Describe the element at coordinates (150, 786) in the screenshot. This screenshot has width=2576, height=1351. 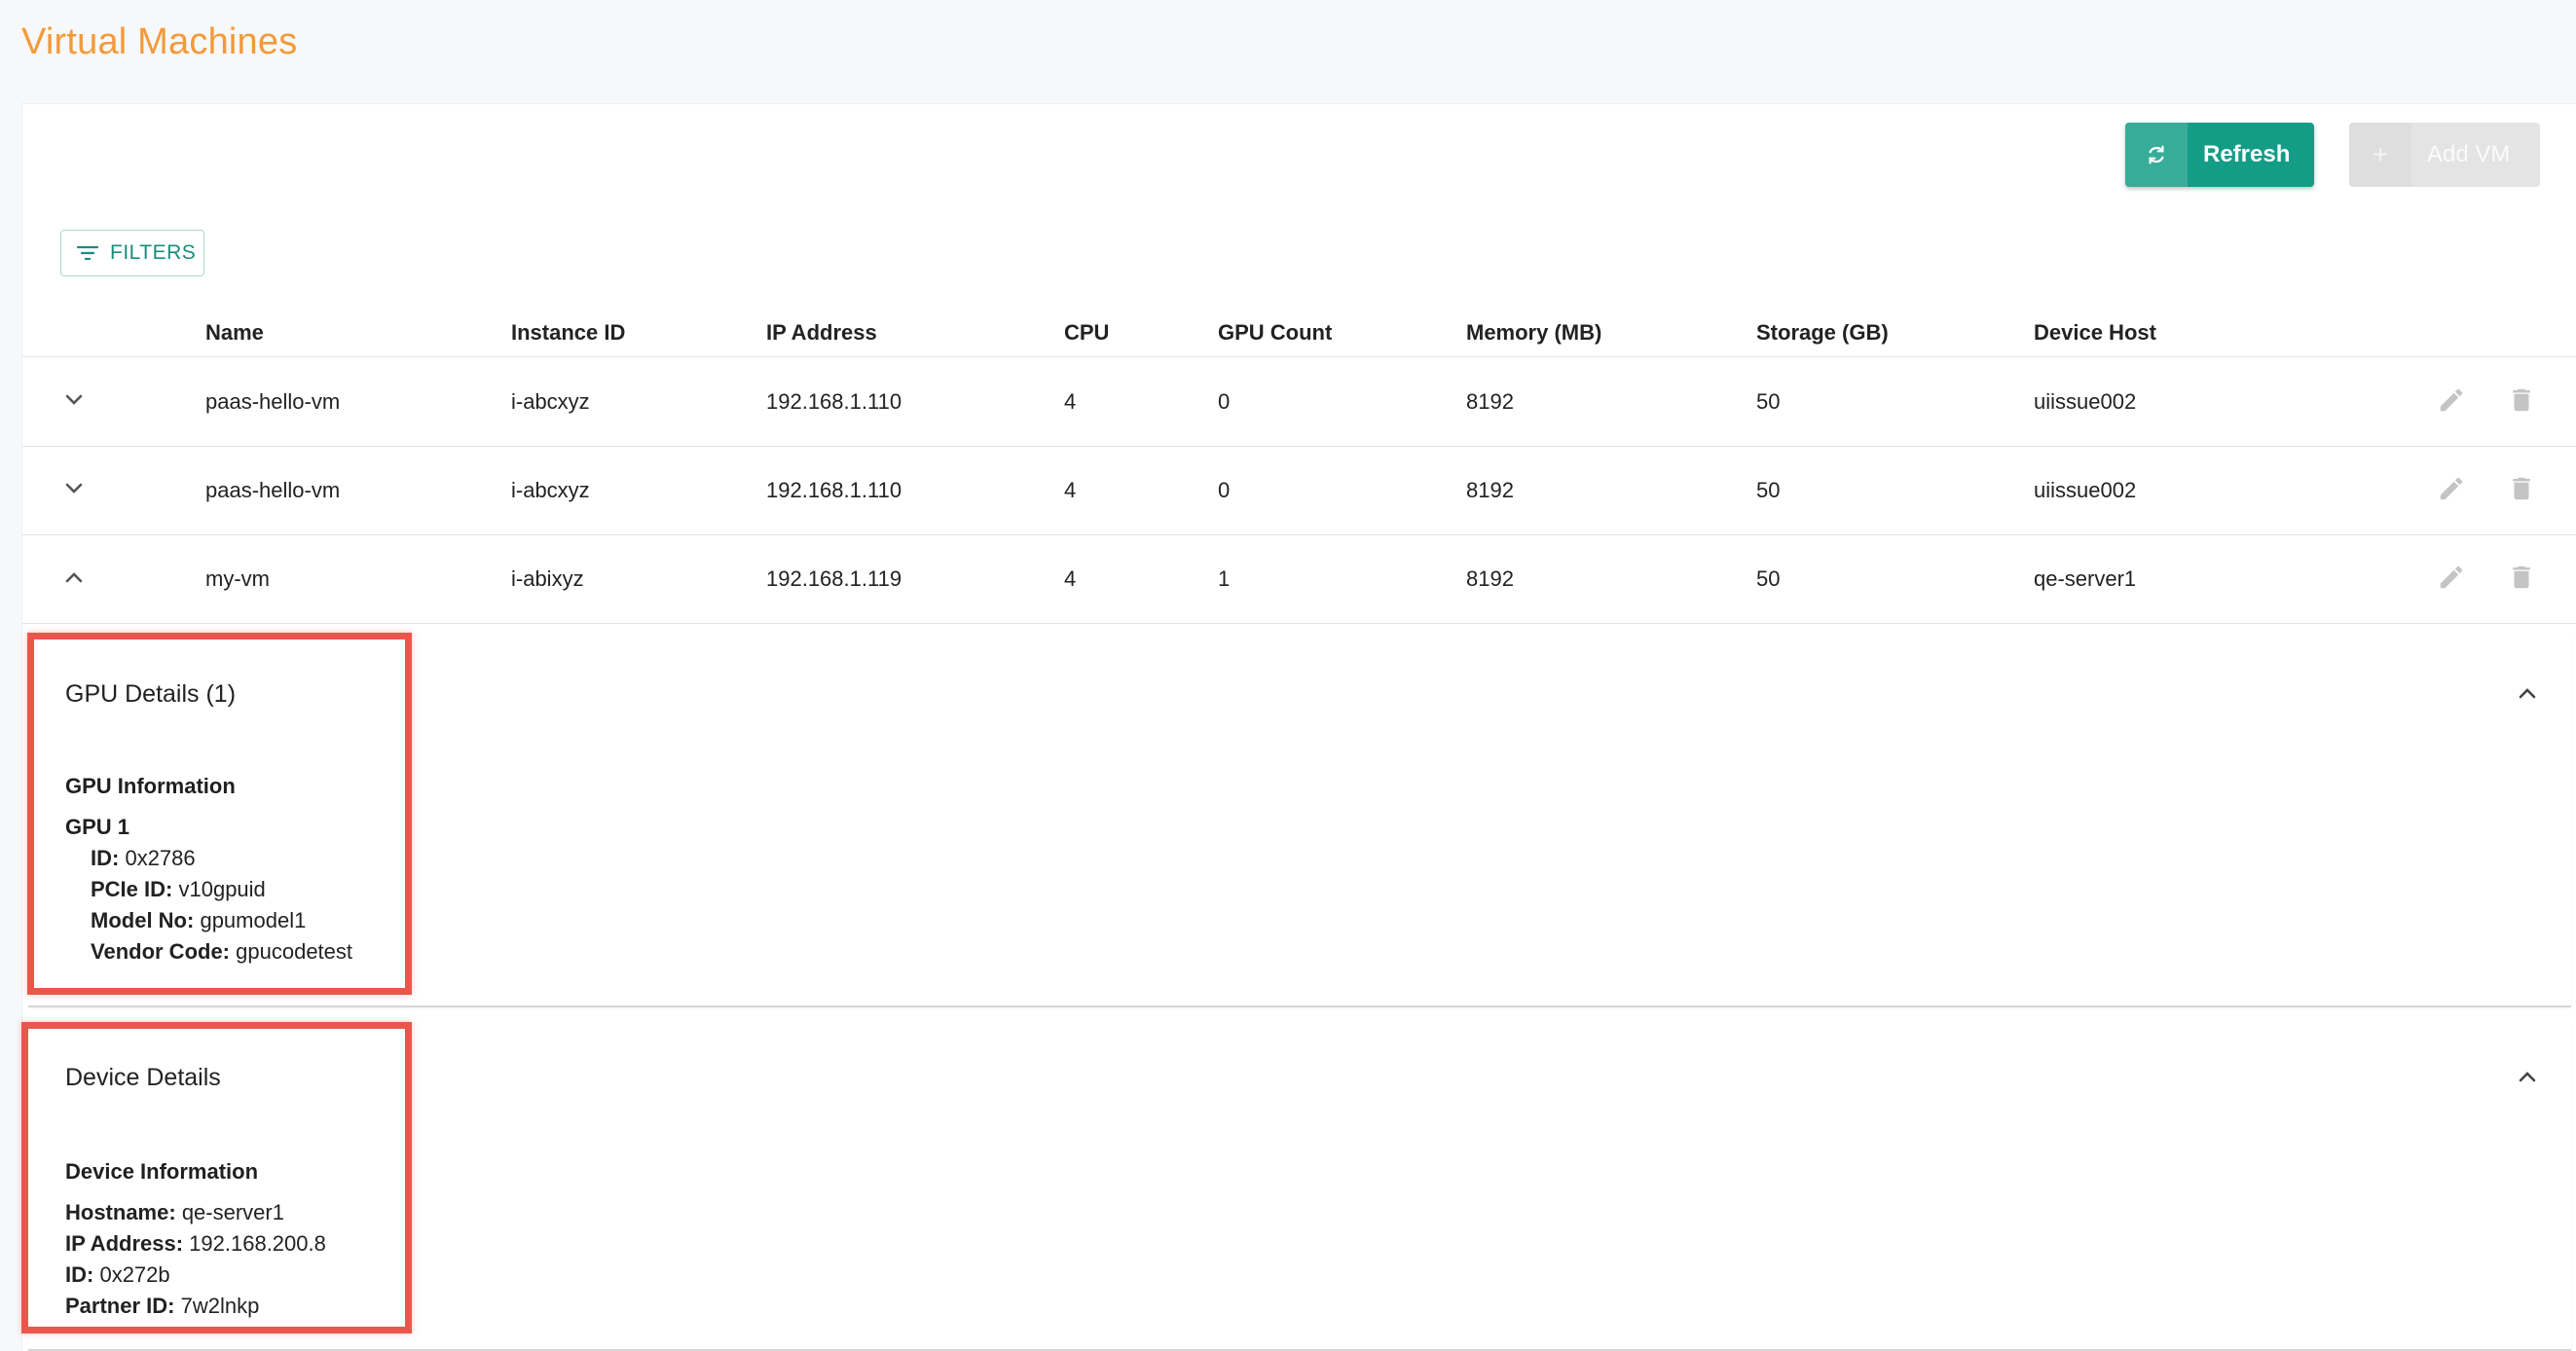
I see `gpu-information-heading: GPU Information` at that location.